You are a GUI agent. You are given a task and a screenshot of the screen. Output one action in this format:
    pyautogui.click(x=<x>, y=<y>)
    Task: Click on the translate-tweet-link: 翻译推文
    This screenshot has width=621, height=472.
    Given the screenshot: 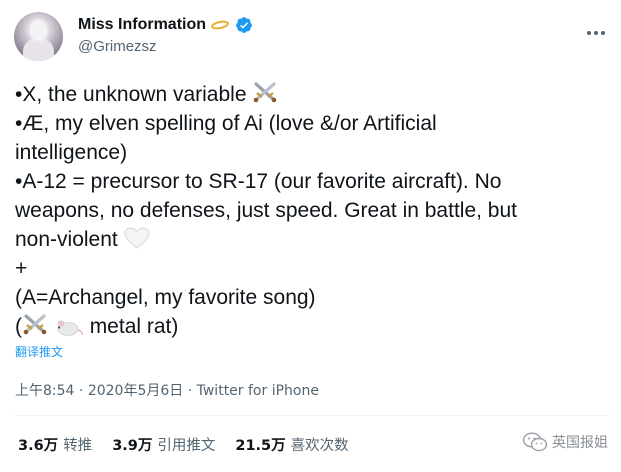 What is the action you would take?
    pyautogui.click(x=39, y=351)
    